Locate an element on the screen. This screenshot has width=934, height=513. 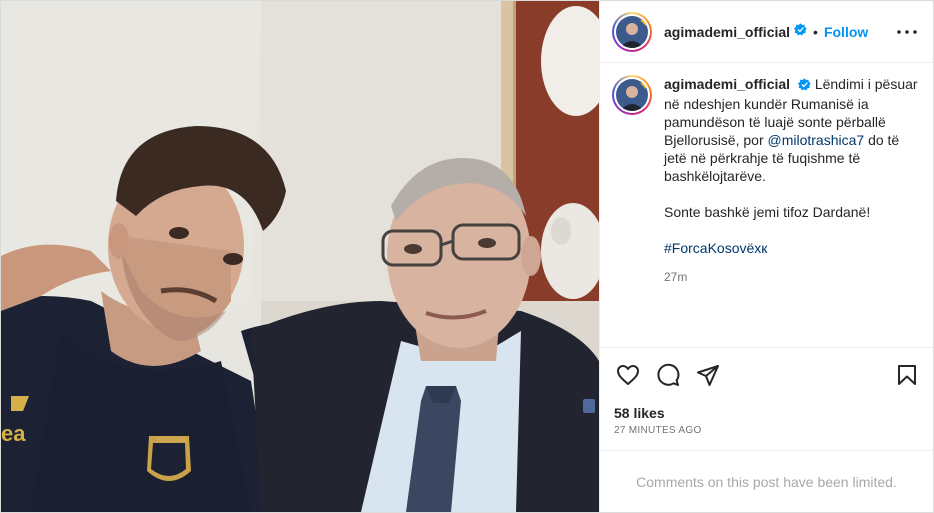
hashtag-link: #ForcaKosovëxк is located at coordinates (791, 248).